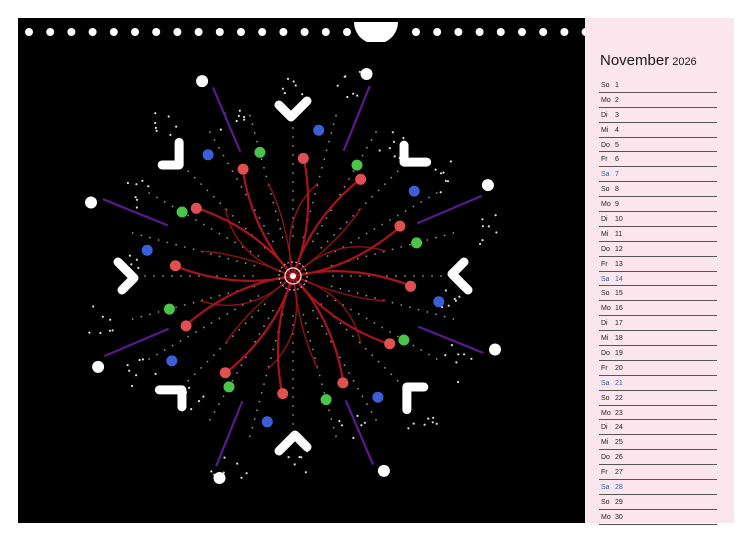 Image resolution: width=750 pixels, height=540 pixels. I want to click on weekday-label: Mo, so click(606, 100).